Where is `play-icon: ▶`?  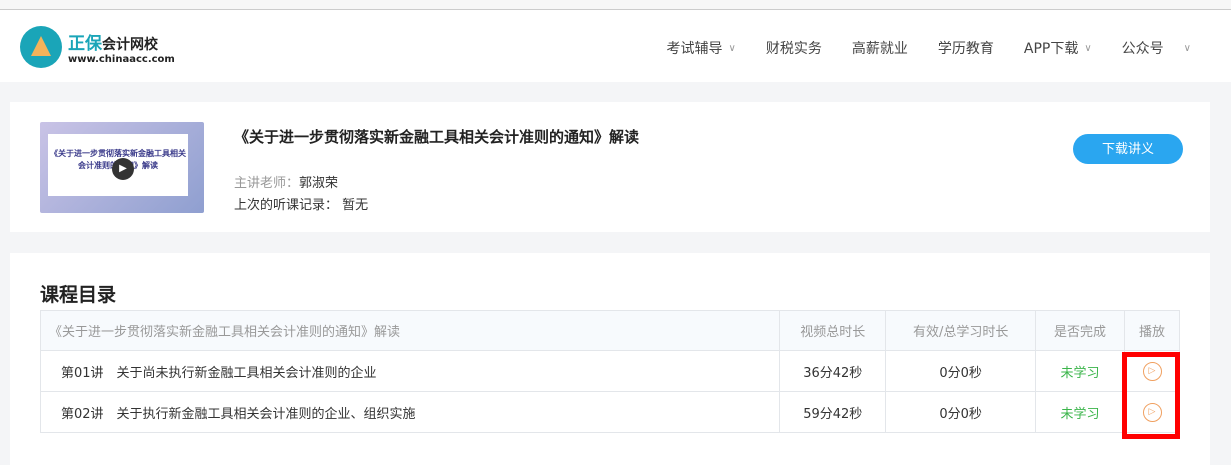
play-icon: ▶ is located at coordinates (123, 169).